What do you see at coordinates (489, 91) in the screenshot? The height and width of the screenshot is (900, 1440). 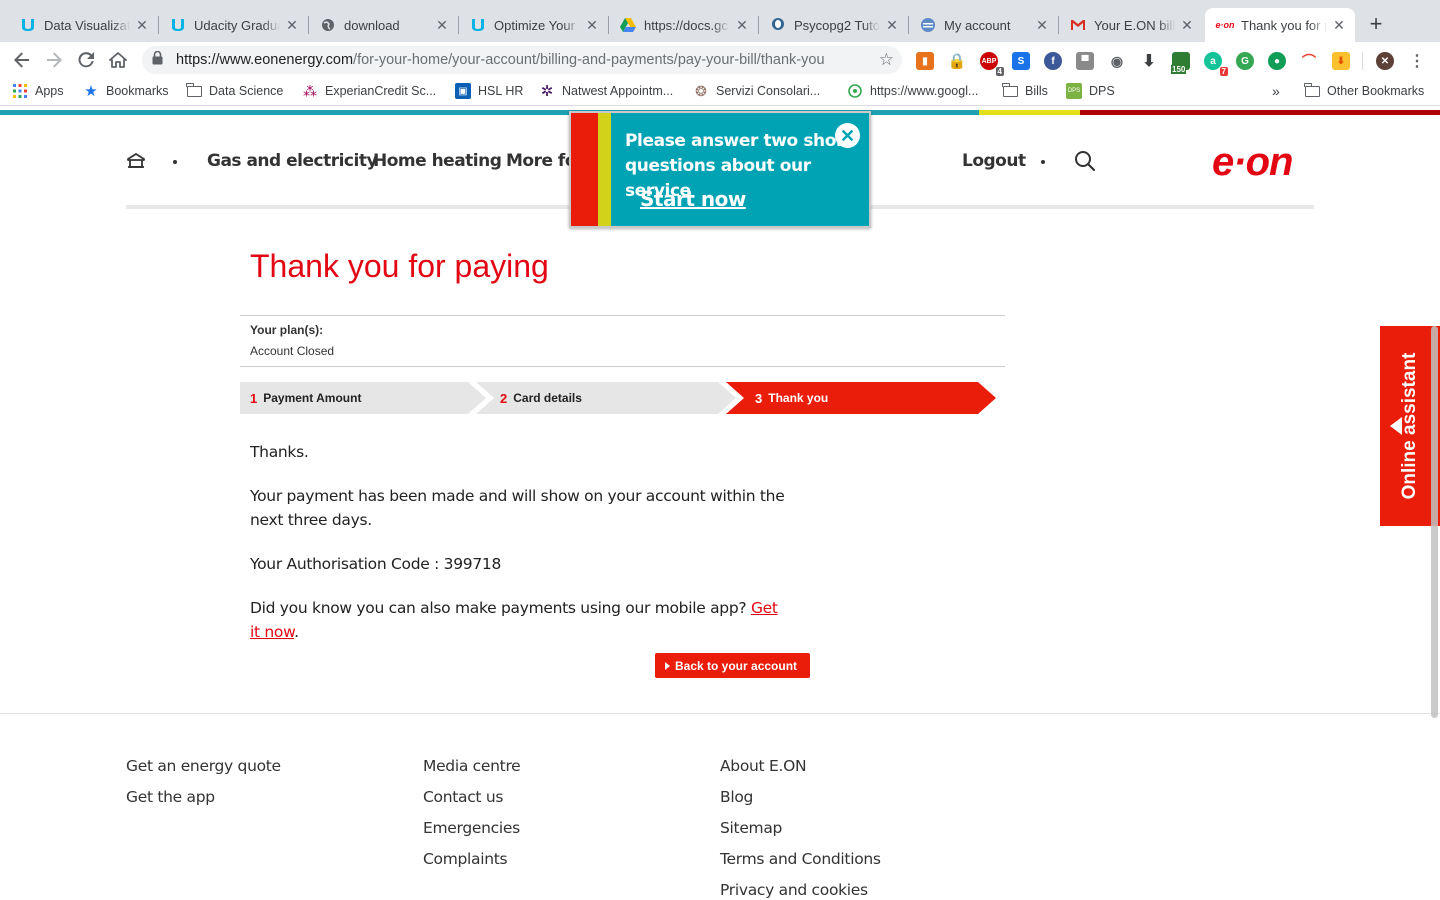 I see `bookmark-hsl-hr: ▣ HSL HR` at bounding box center [489, 91].